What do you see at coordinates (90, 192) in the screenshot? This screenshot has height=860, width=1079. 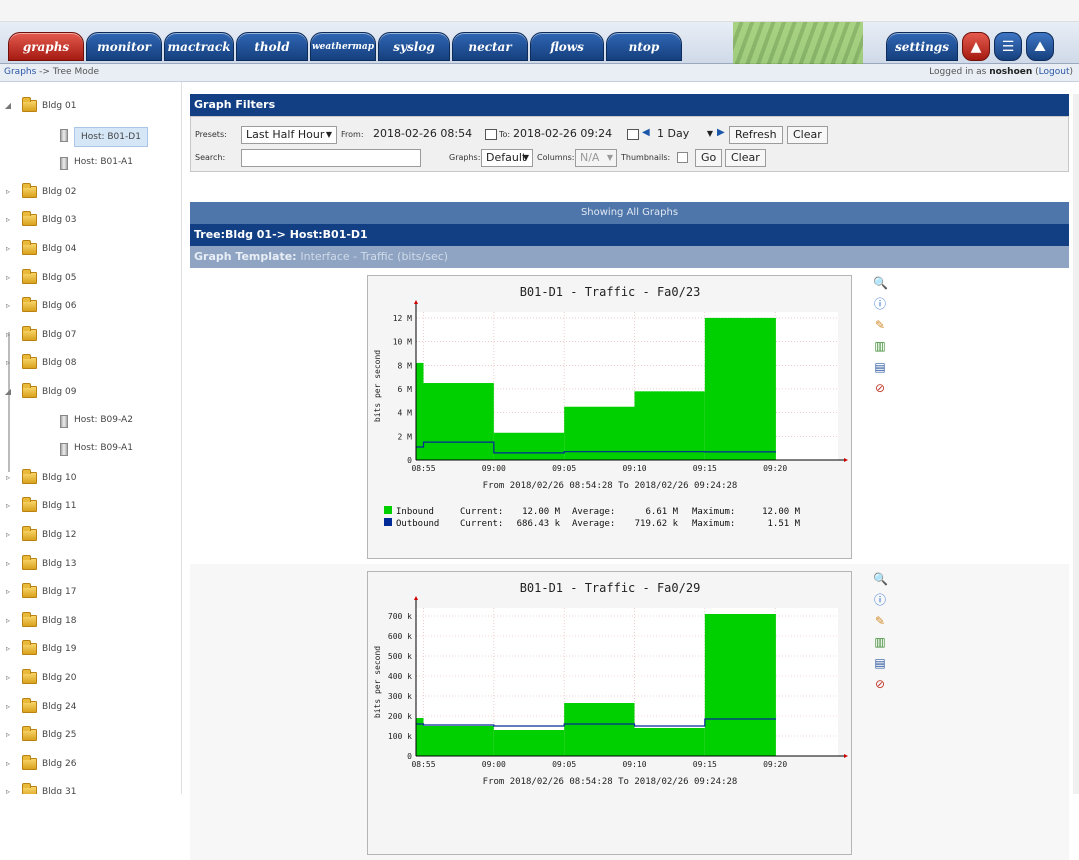 I see `tree-folder: ▹ Bldg 02` at bounding box center [90, 192].